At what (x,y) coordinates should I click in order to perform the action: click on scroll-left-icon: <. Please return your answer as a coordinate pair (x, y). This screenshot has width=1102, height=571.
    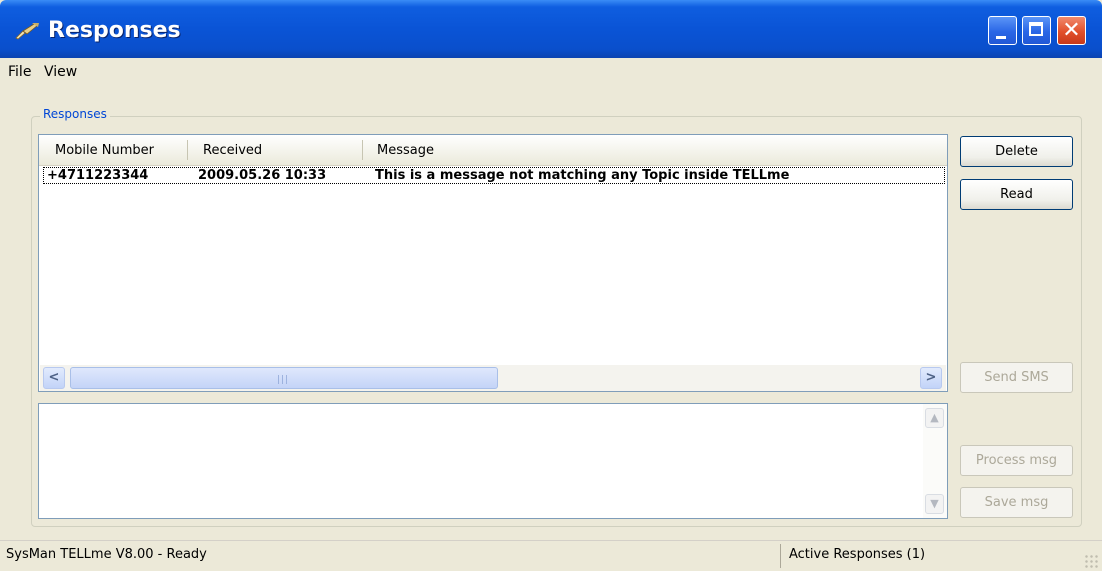
    Looking at the image, I should click on (54, 377).